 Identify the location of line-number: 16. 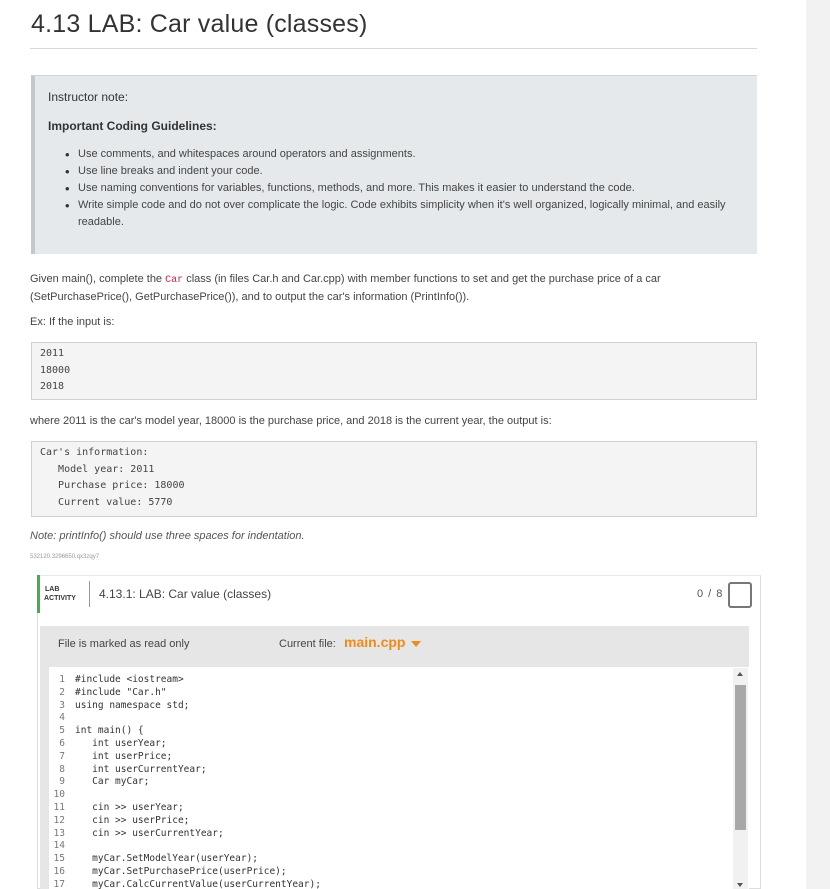
(59, 871).